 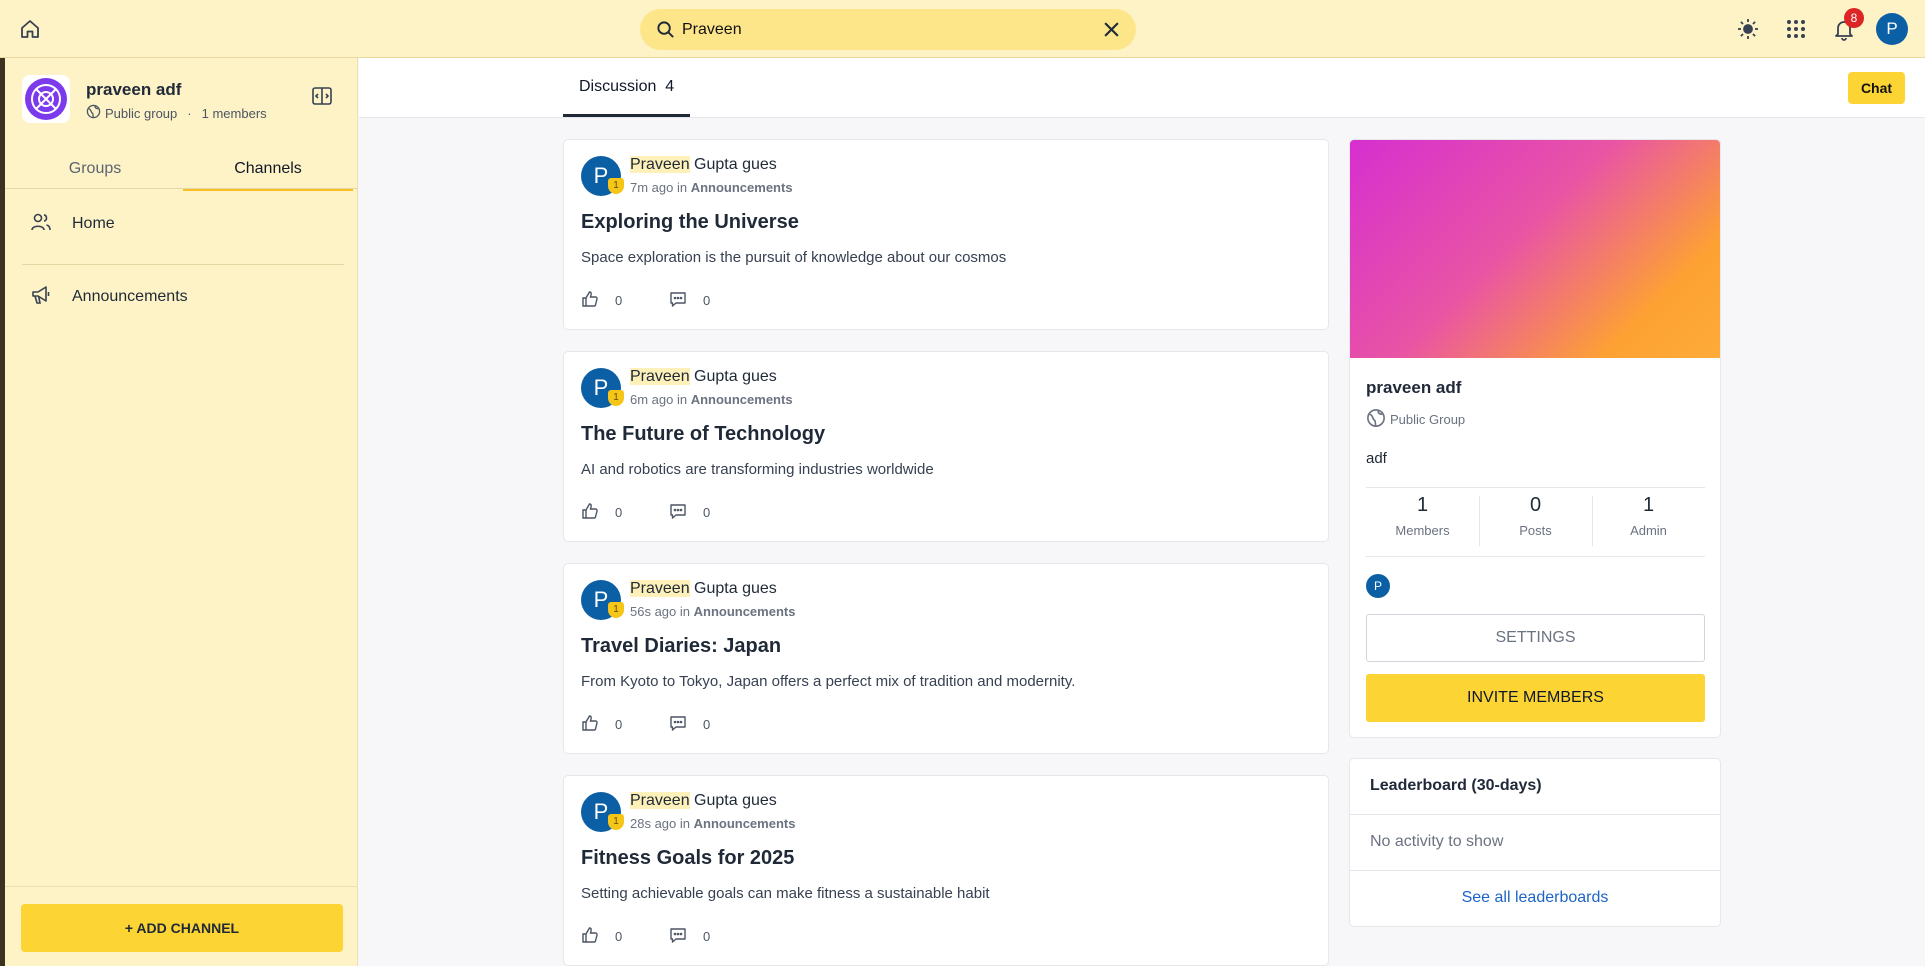 I want to click on post-meta: 28s ago in Announcements, so click(x=712, y=823).